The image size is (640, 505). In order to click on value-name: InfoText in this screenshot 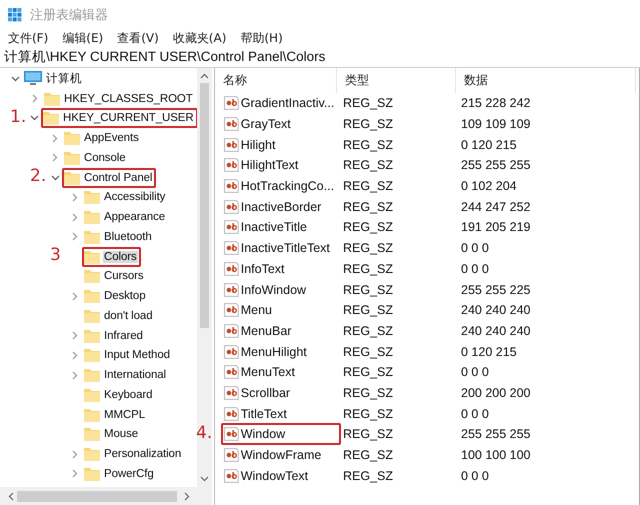, I will do `click(289, 268)`.